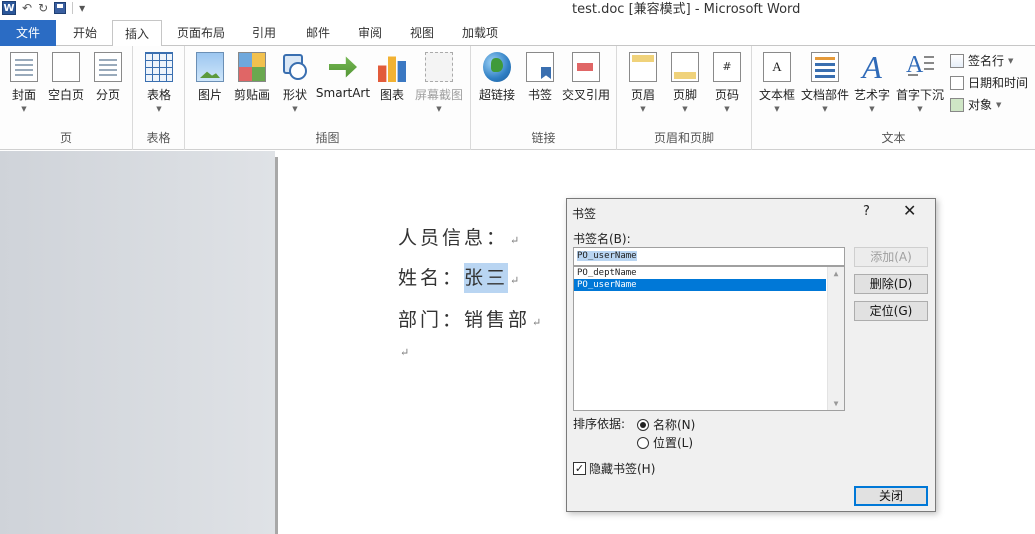  I want to click on picture-button: 图片, so click(210, 77).